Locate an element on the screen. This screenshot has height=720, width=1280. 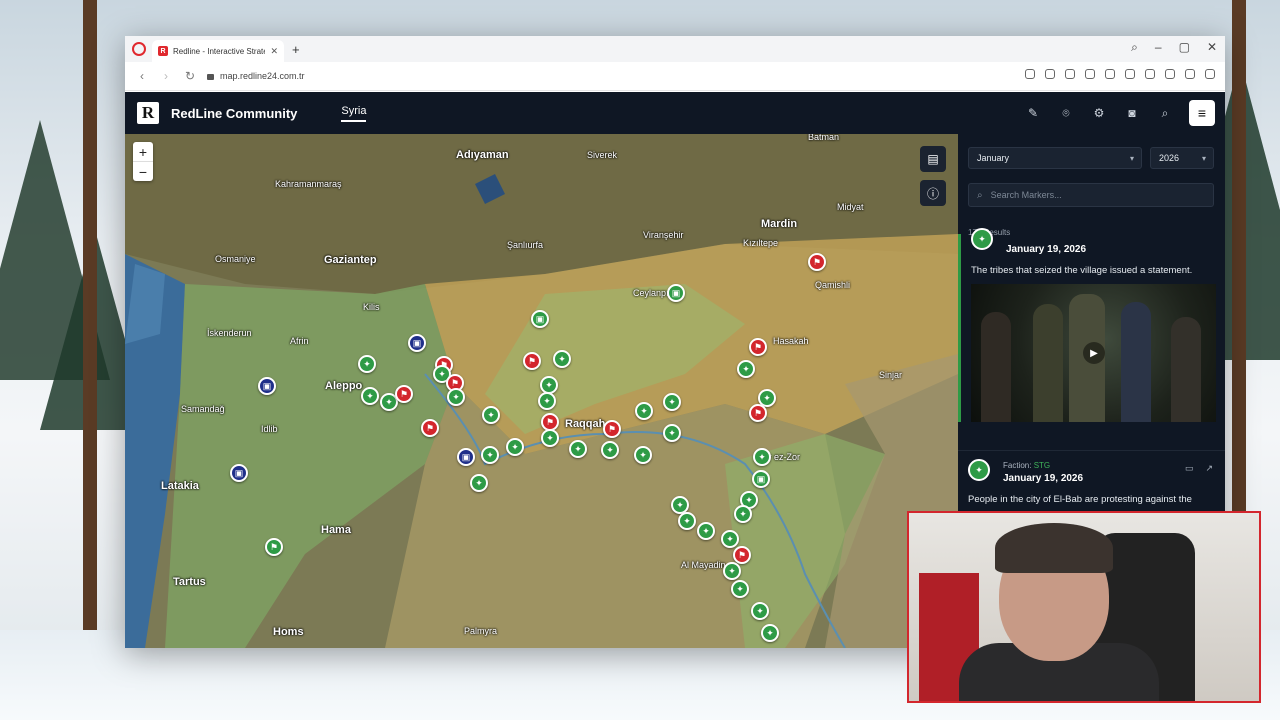
map-label: Siverek is located at coordinates (602, 155).